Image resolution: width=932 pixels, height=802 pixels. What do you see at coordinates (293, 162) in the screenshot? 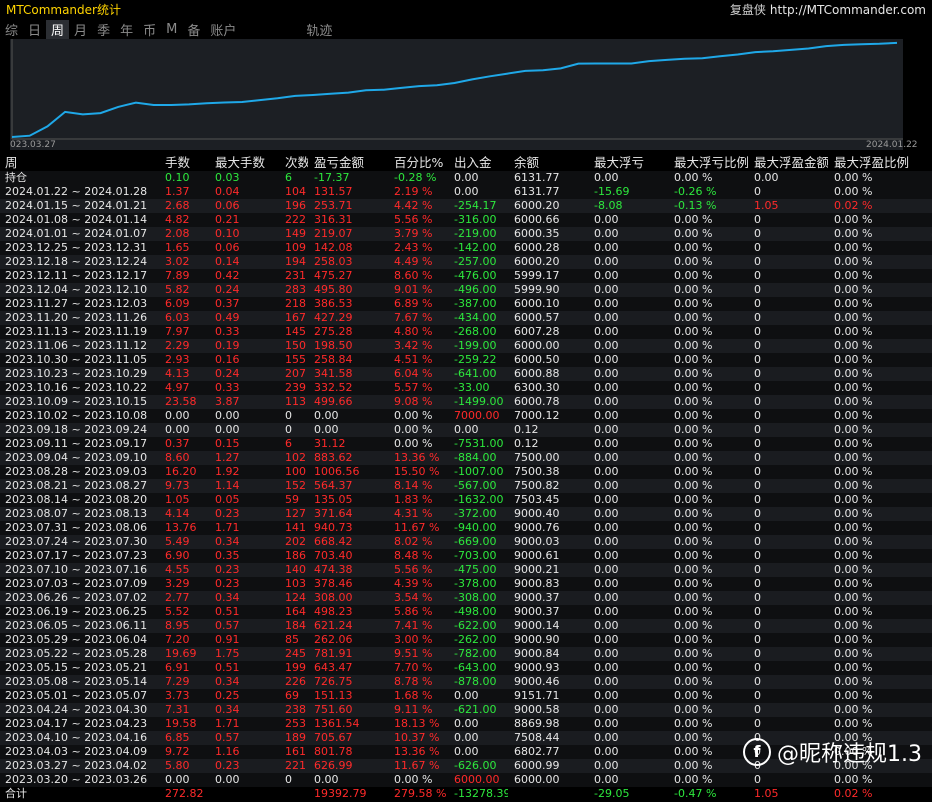
I see `col-header-3: 次数` at bounding box center [293, 162].